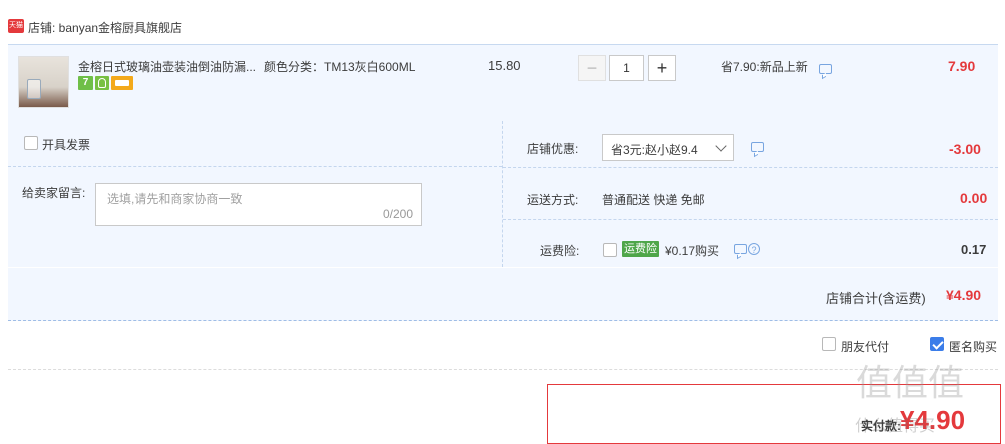 This screenshot has height=444, width=1005. Describe the element at coordinates (502, 22) in the screenshot. I see `store-header: 天猫 店铺: banyan金榕厨具旗舰店` at that location.